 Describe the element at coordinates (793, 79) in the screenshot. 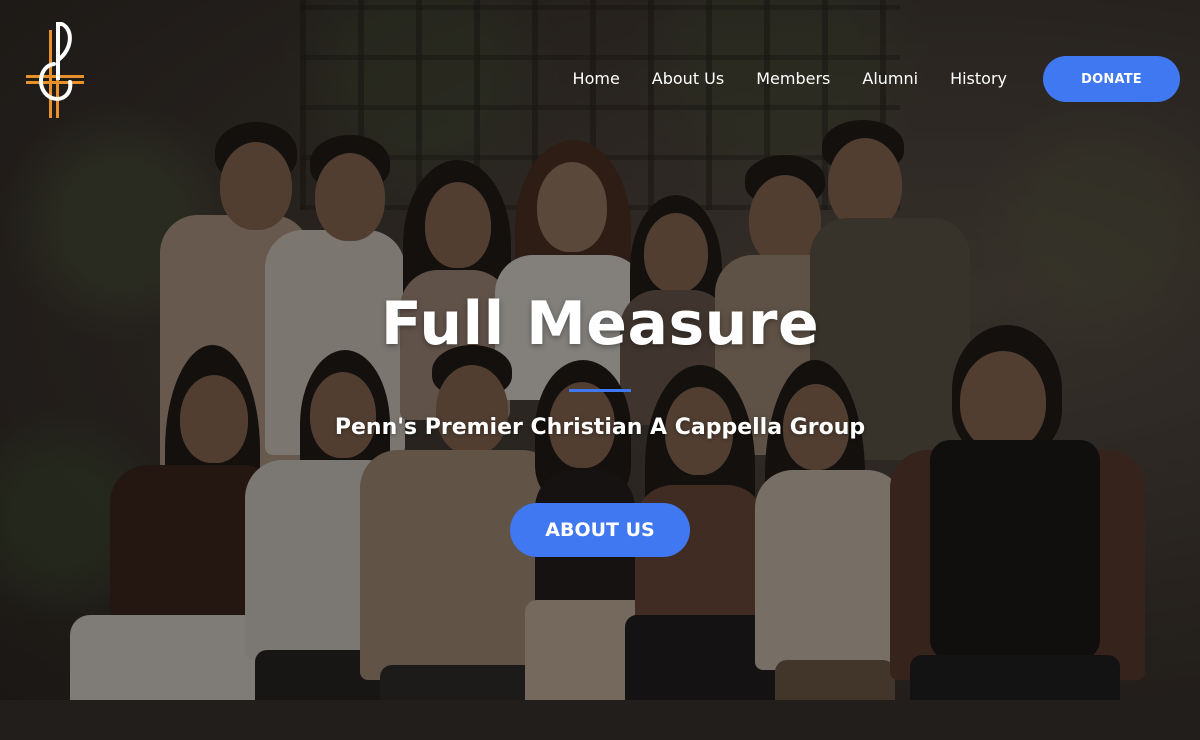

I see `nav-members-link: Members` at that location.